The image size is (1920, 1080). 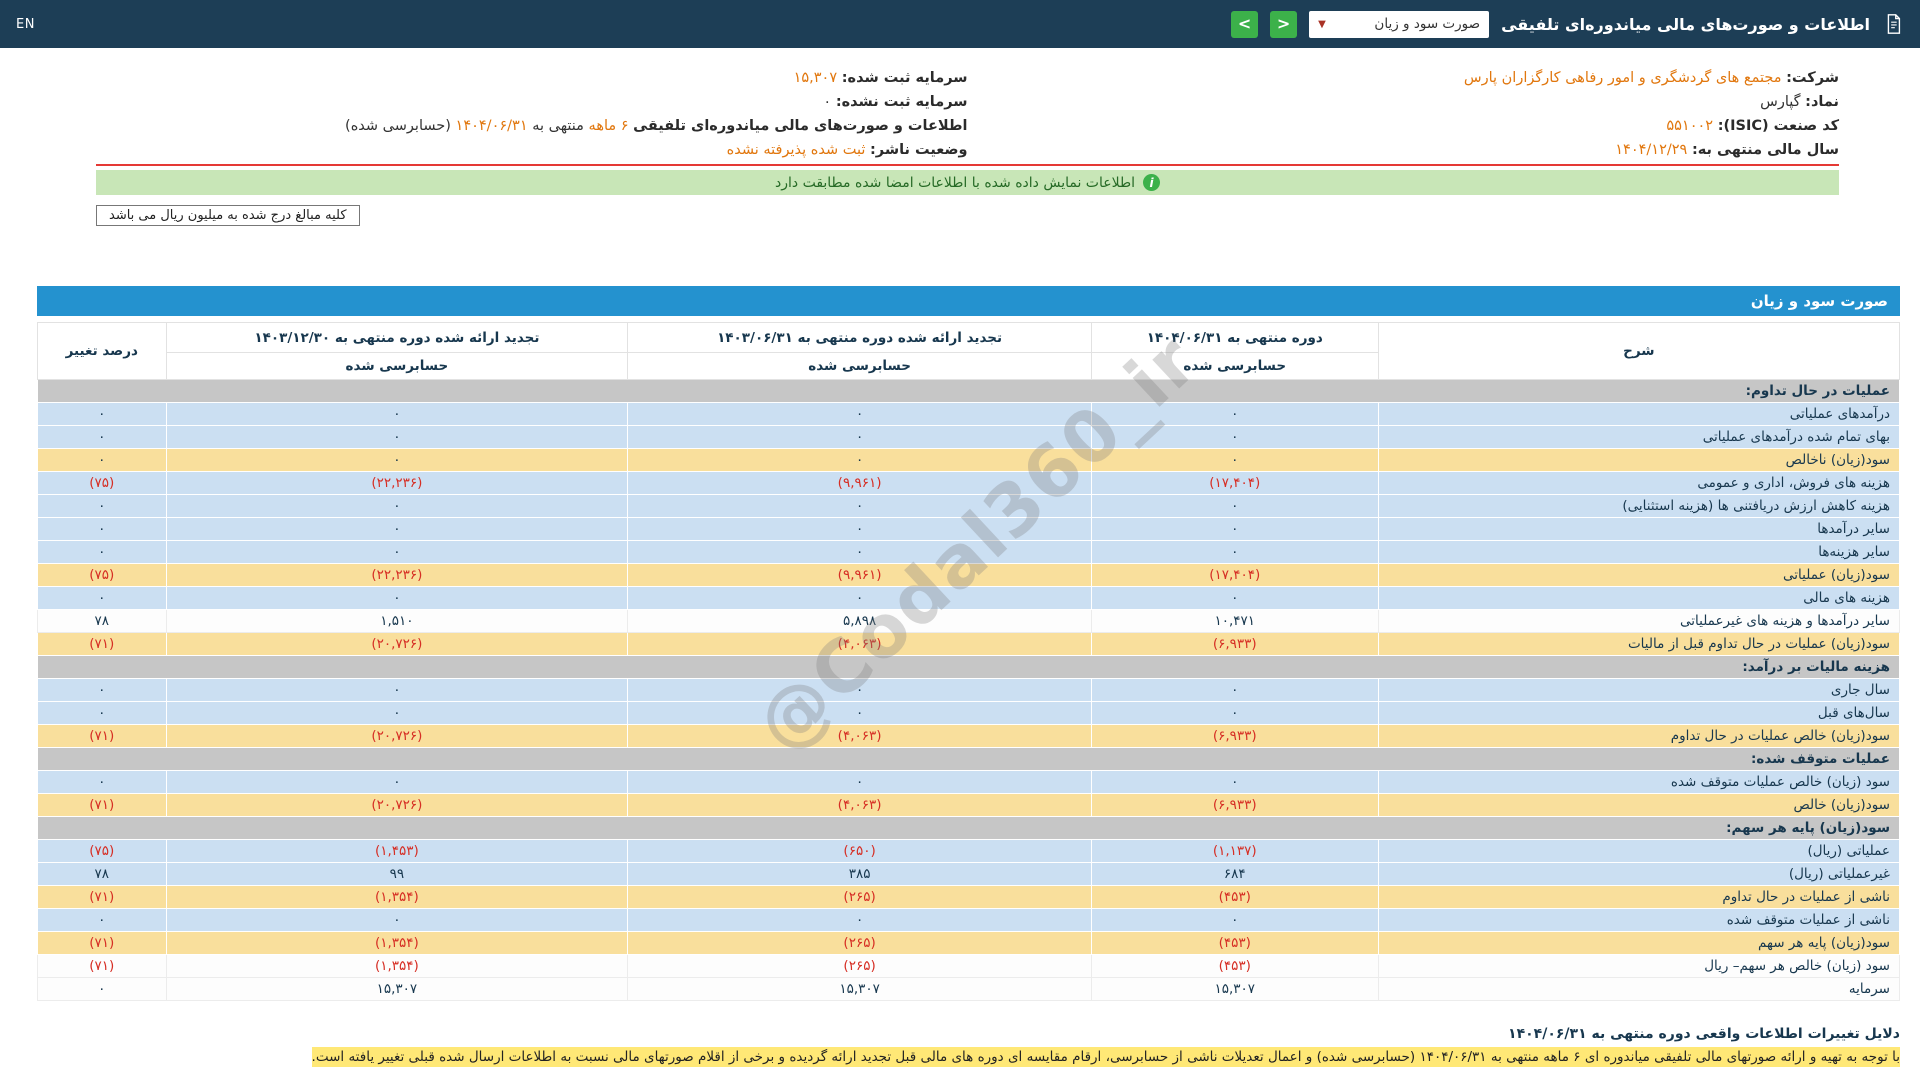 I want to click on col-header-description: شرح, so click(x=1639, y=351).